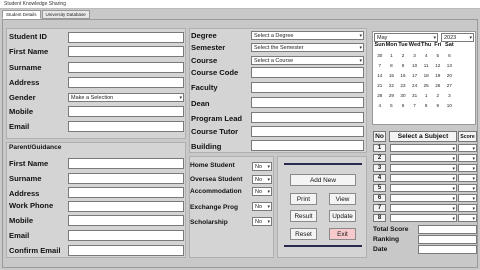  I want to click on mobile-input, so click(126, 111).